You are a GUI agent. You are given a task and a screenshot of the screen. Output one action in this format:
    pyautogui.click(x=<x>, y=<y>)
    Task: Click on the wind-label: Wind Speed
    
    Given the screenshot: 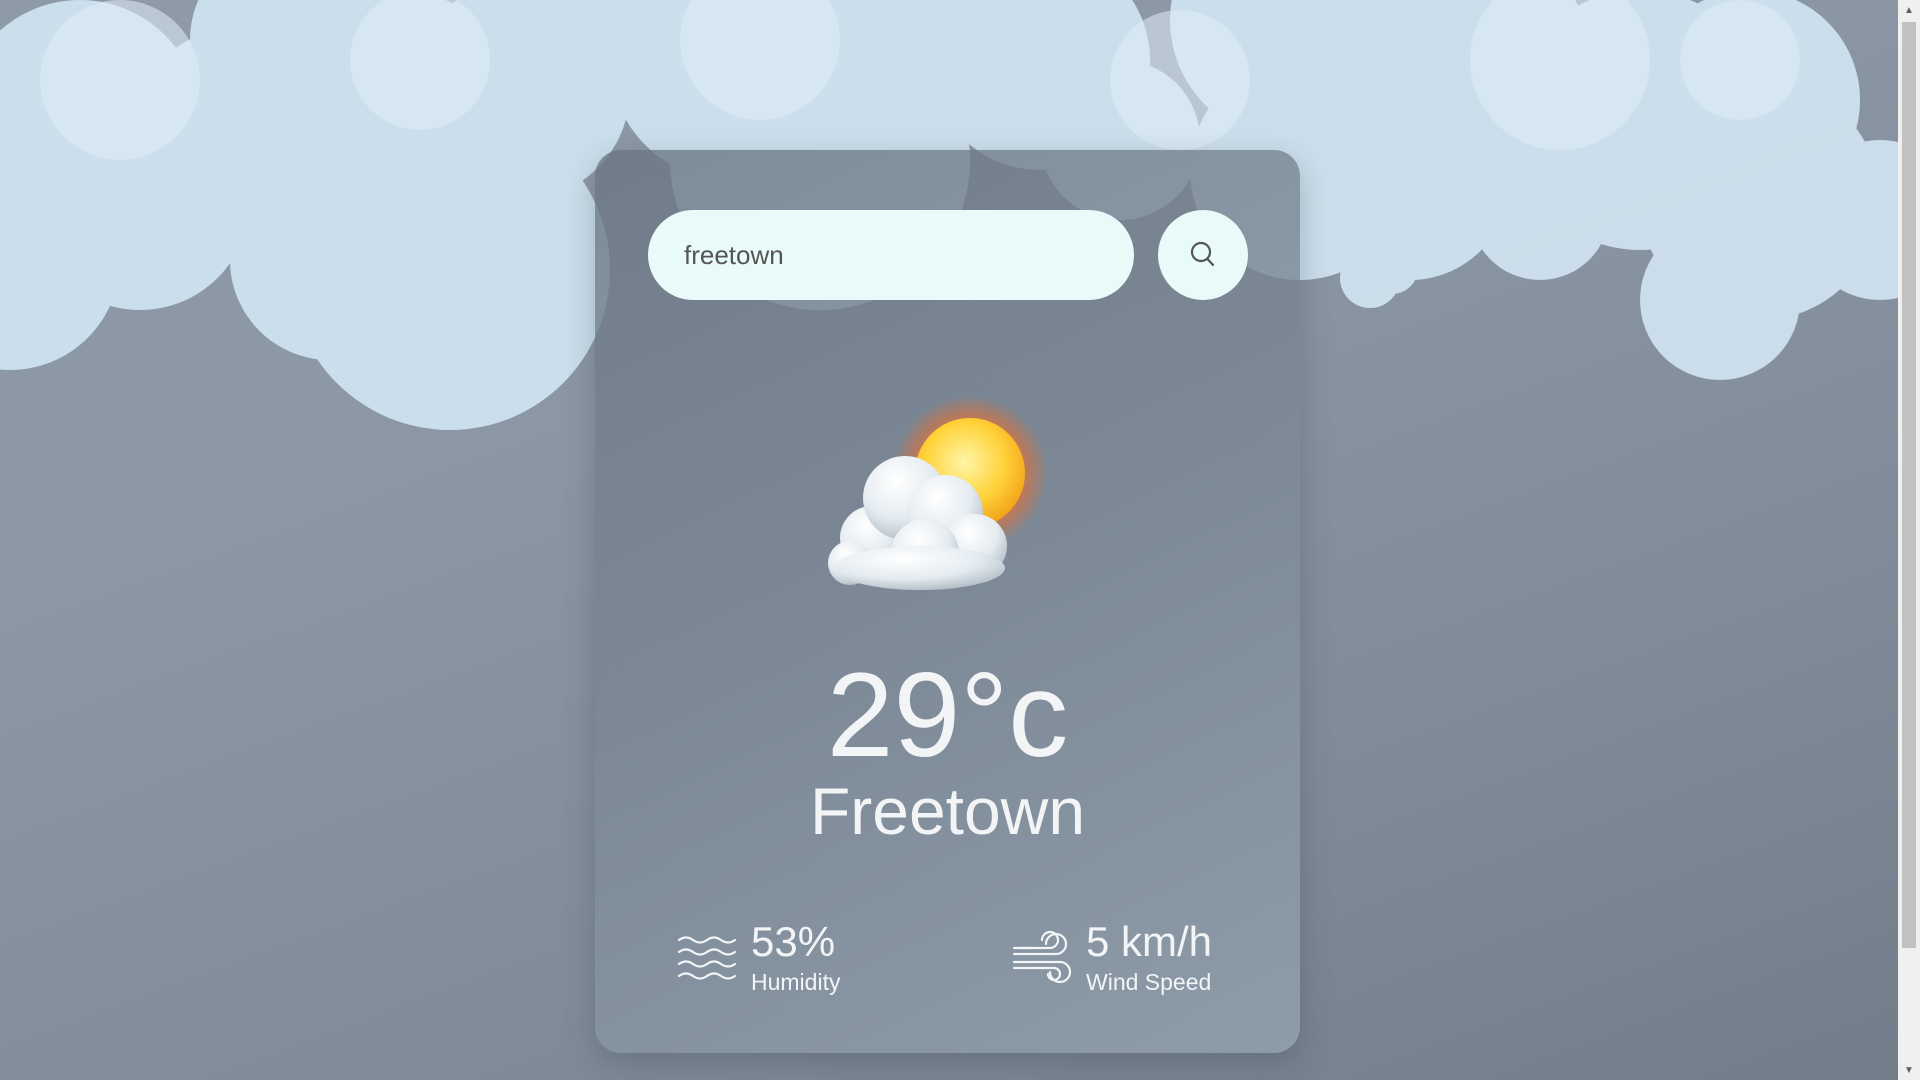 What is the action you would take?
    pyautogui.click(x=1149, y=981)
    